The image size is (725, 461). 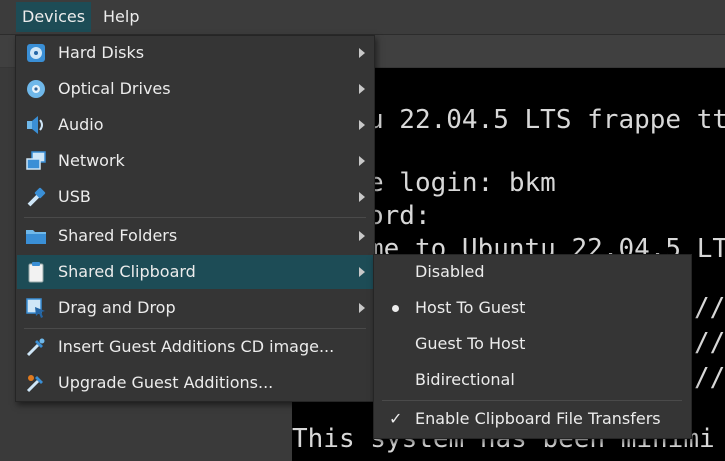 I want to click on option-label: Disabled, so click(x=450, y=271).